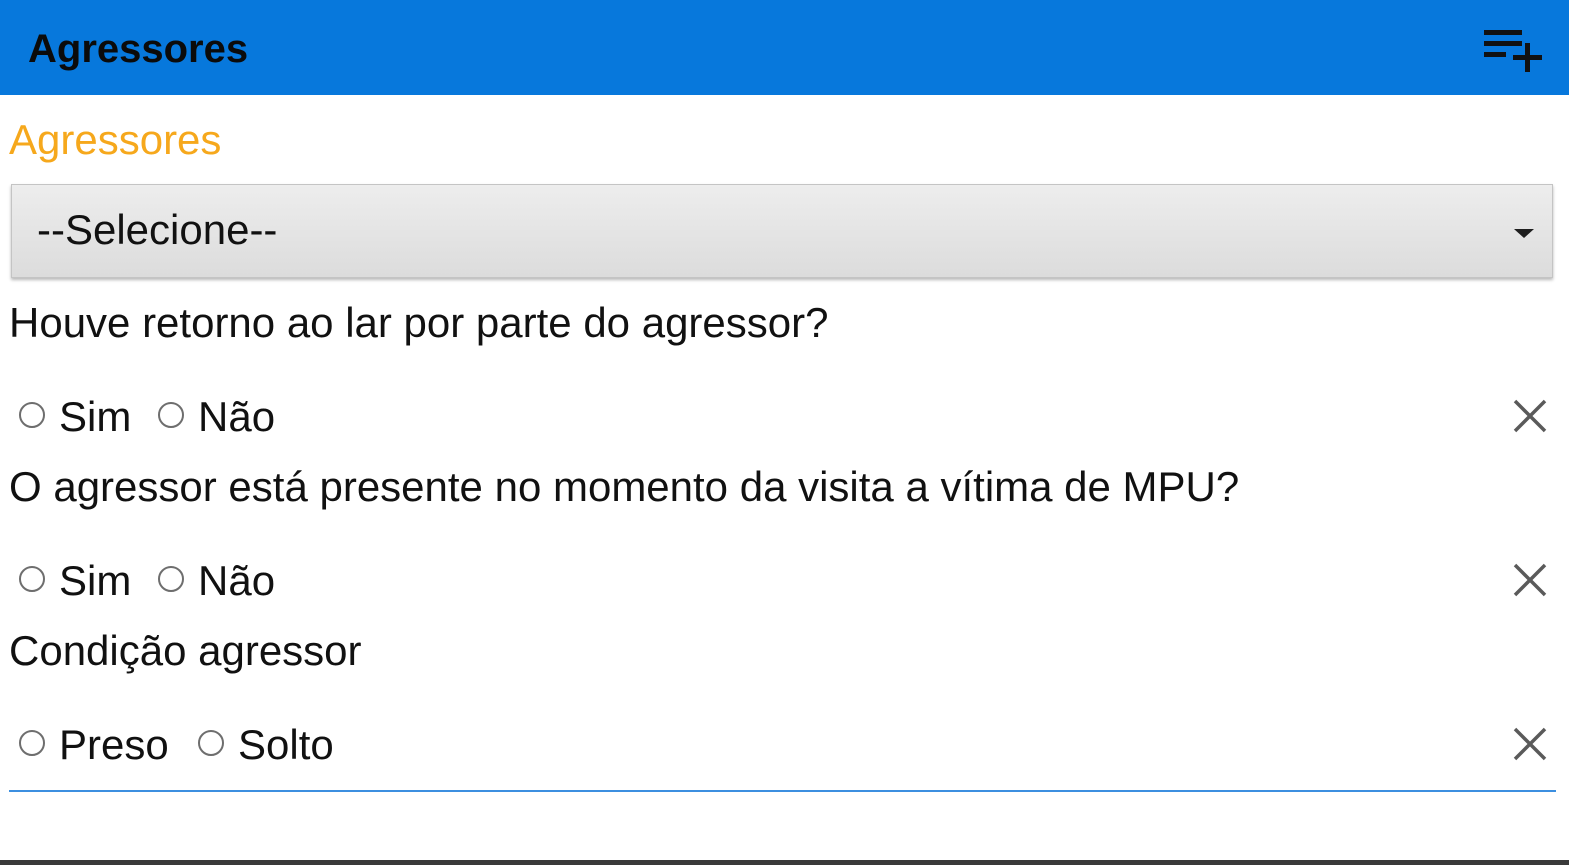 The width and height of the screenshot is (1569, 865). Describe the element at coordinates (1513, 51) in the screenshot. I see `playlist-add-icon` at that location.